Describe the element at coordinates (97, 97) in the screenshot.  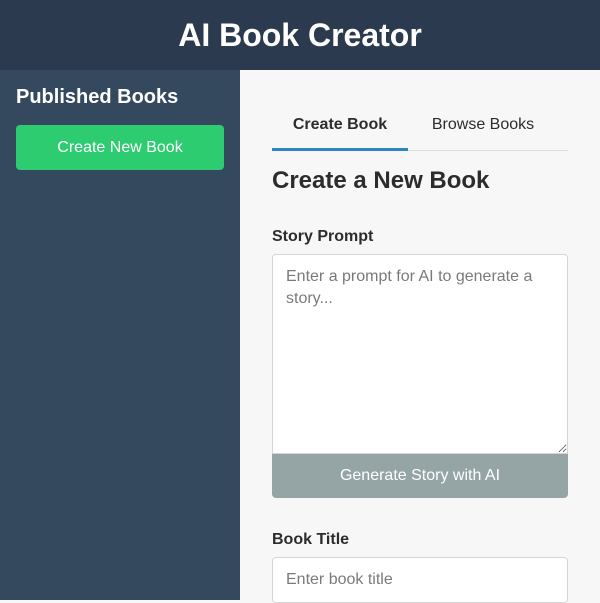
I see `sidebar-title: Published Books` at that location.